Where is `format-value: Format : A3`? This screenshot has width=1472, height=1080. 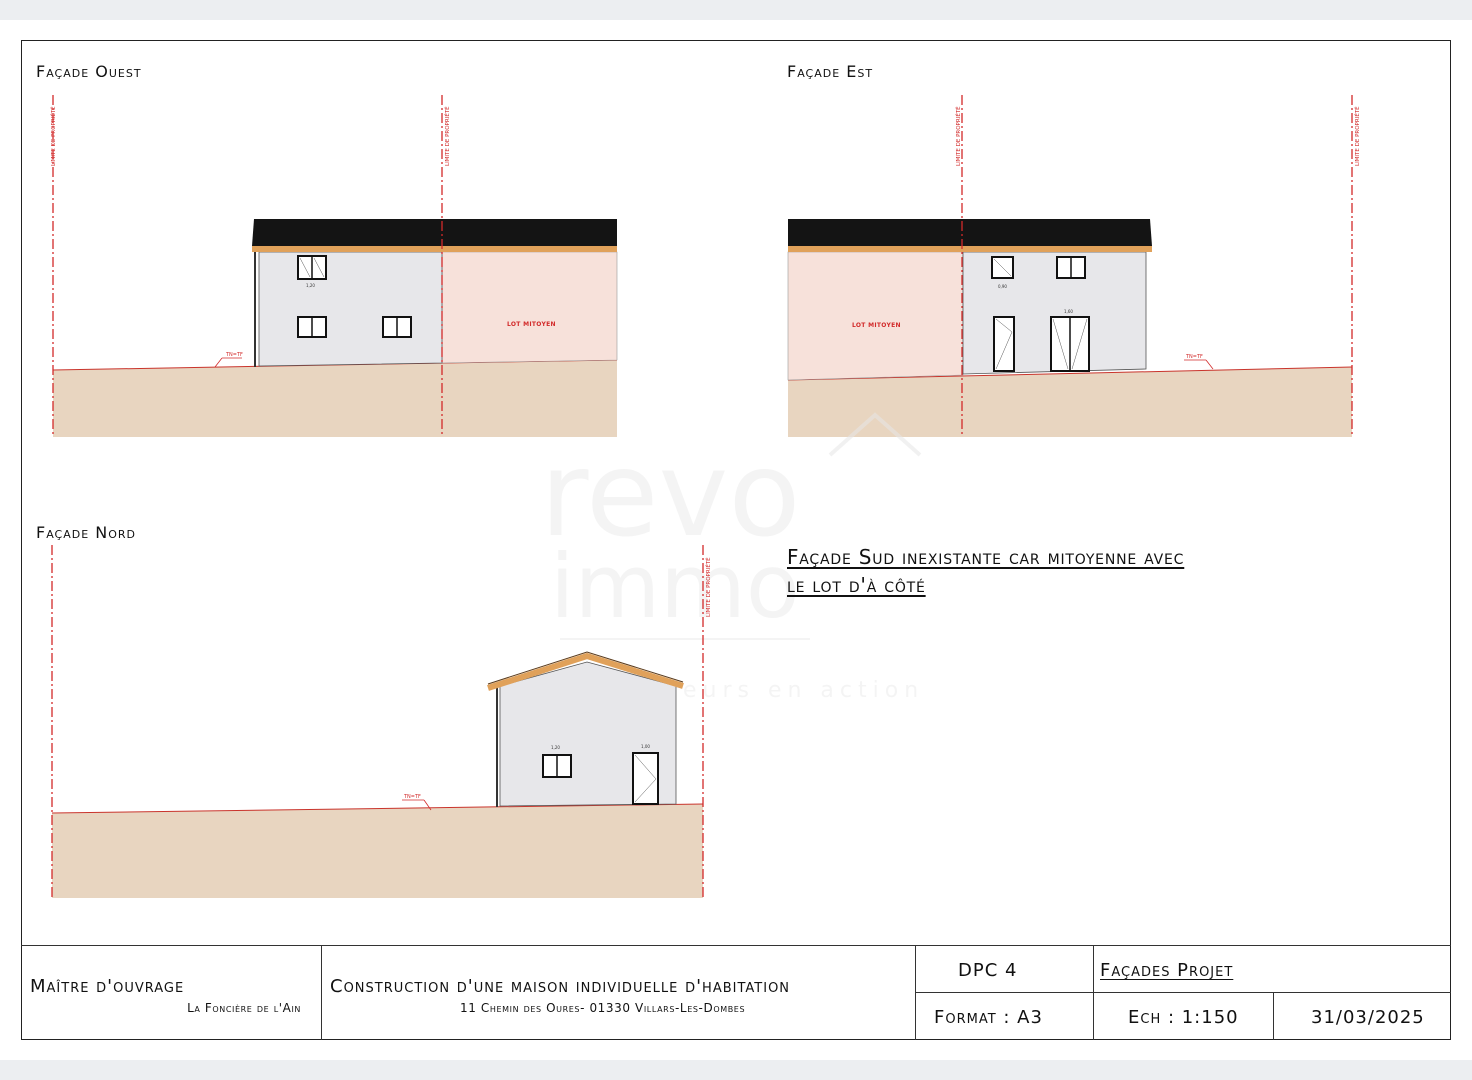 format-value: Format : A3 is located at coordinates (988, 1017).